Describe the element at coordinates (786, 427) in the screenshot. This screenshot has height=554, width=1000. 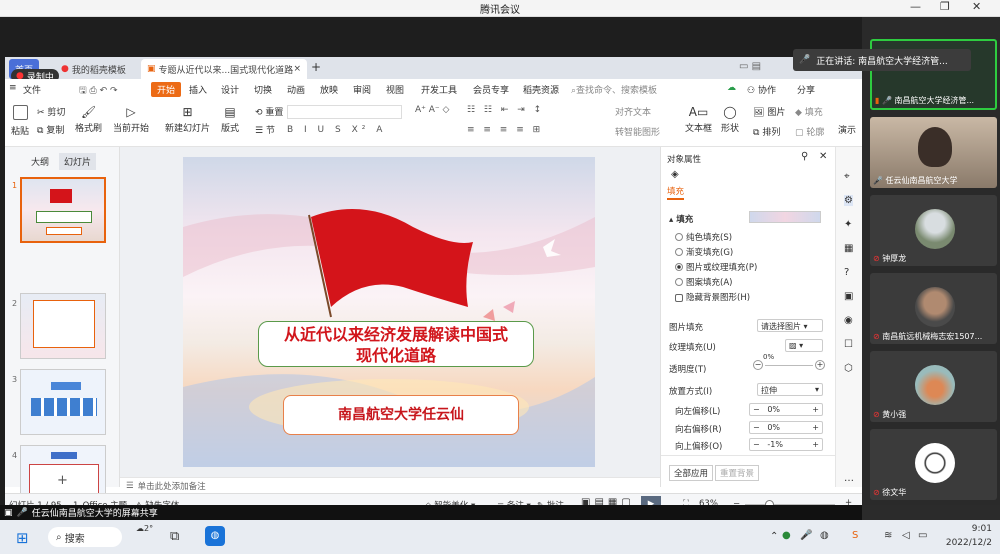
I see `right-offset-input: − 0% +` at that location.